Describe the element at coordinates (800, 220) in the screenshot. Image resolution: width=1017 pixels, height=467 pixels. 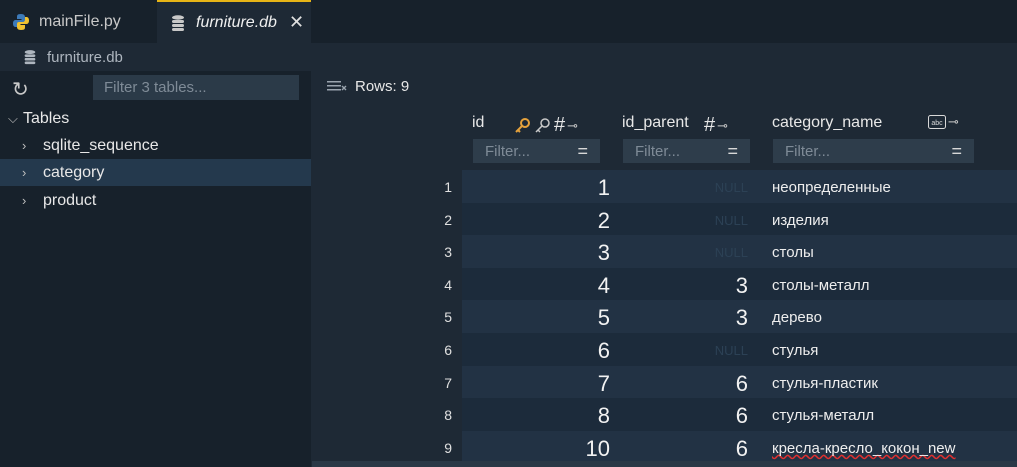
I see `cell-category-name: изделия` at that location.